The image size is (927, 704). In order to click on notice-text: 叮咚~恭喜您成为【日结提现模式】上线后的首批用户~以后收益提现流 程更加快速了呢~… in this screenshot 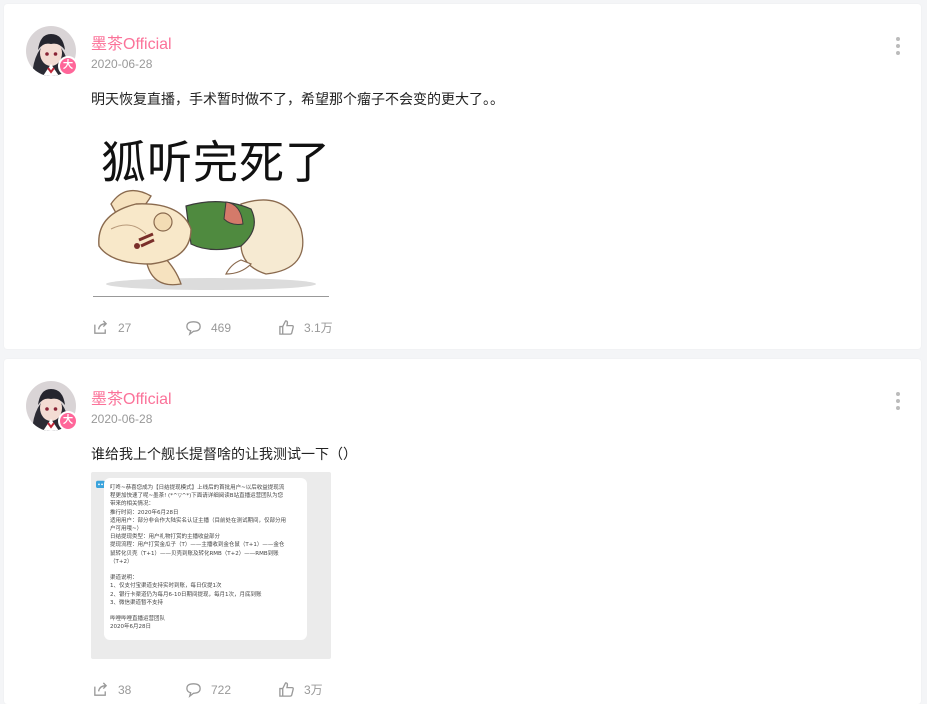, I will do `click(205, 559)`.